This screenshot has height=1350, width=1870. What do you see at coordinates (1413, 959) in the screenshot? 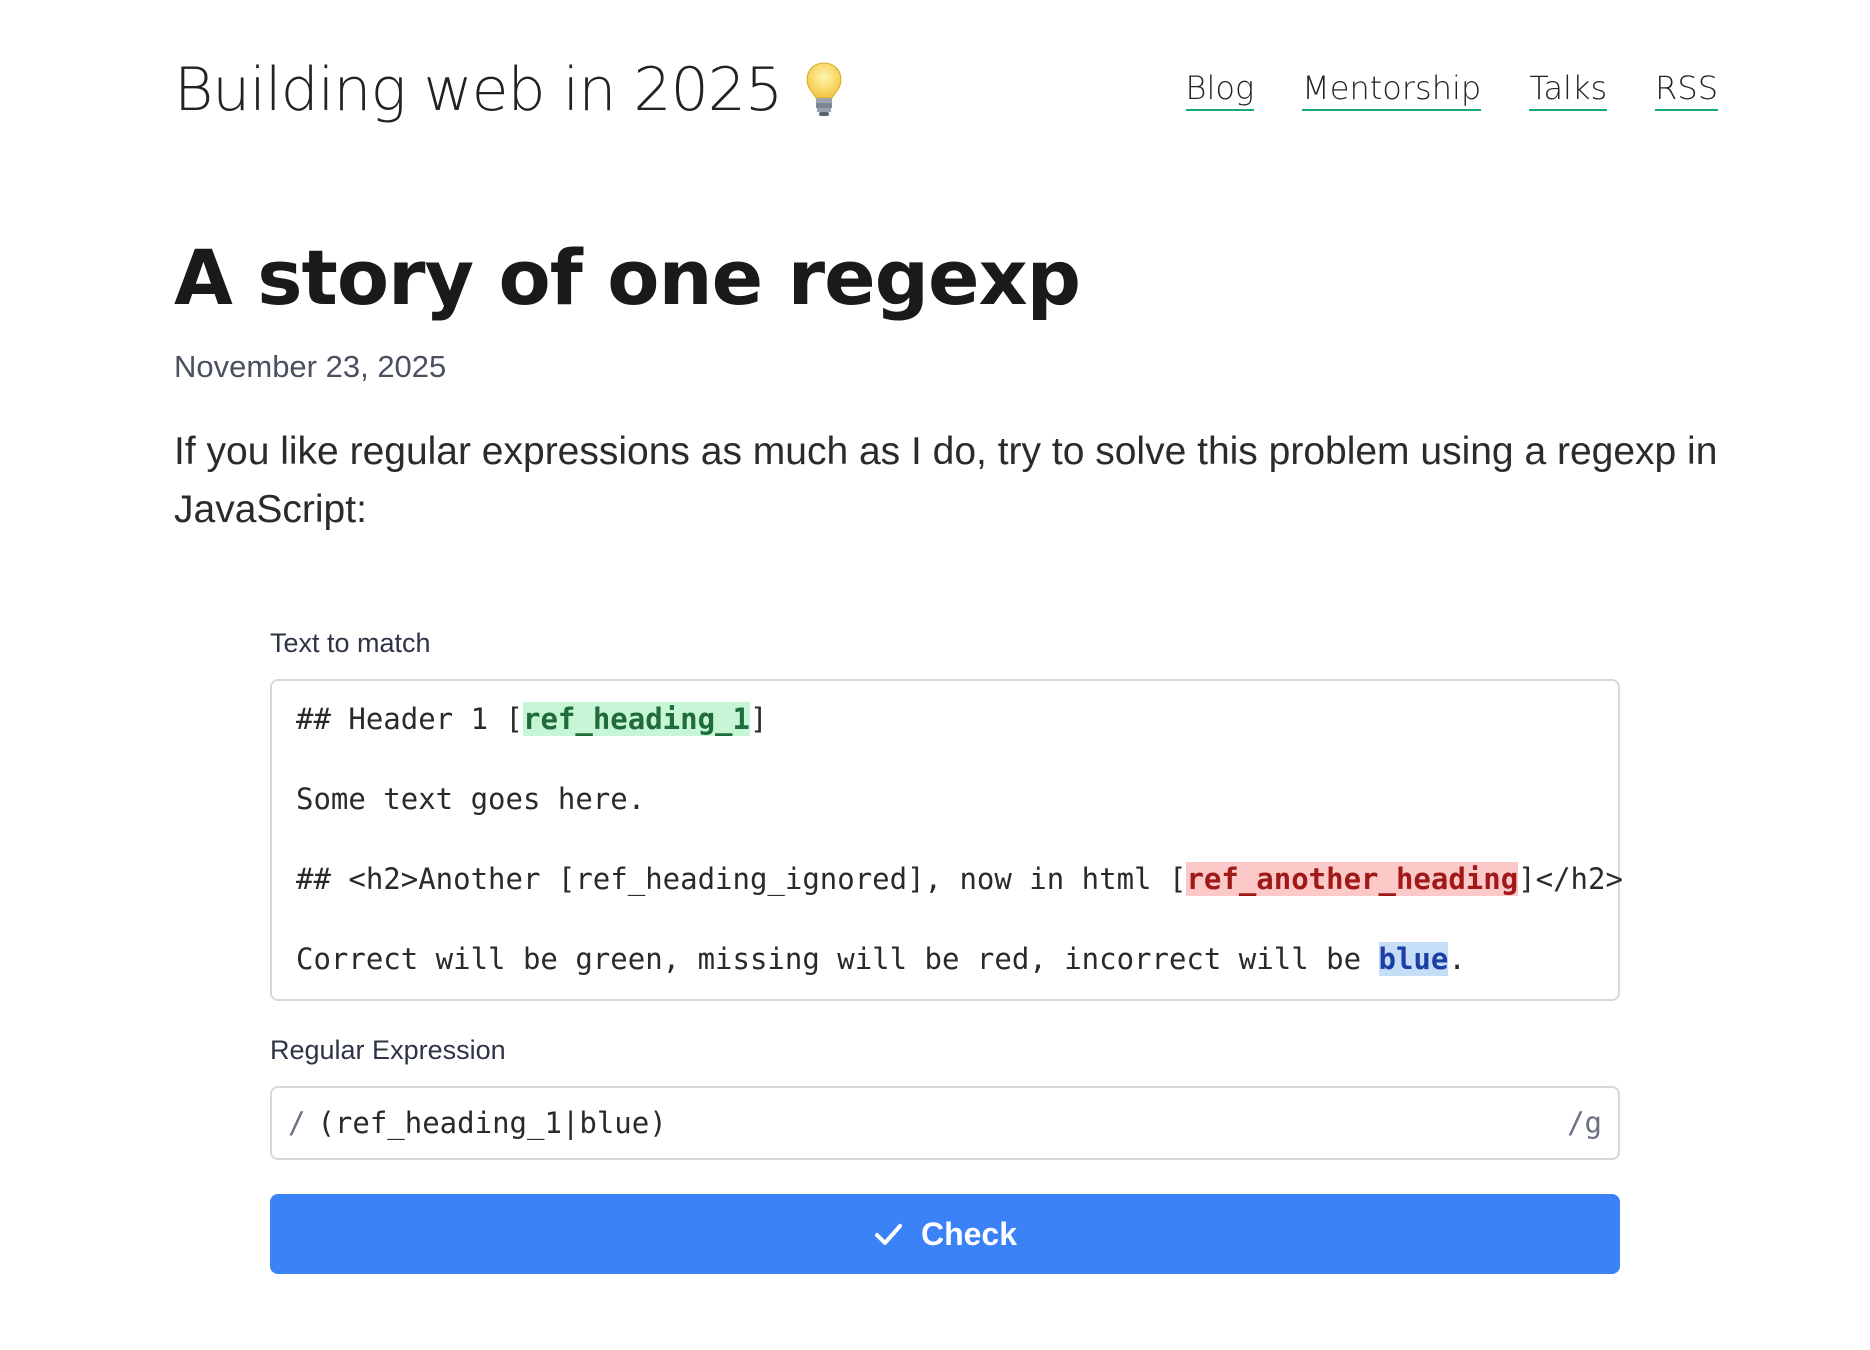
I see `match-highlight-blue: blue` at bounding box center [1413, 959].